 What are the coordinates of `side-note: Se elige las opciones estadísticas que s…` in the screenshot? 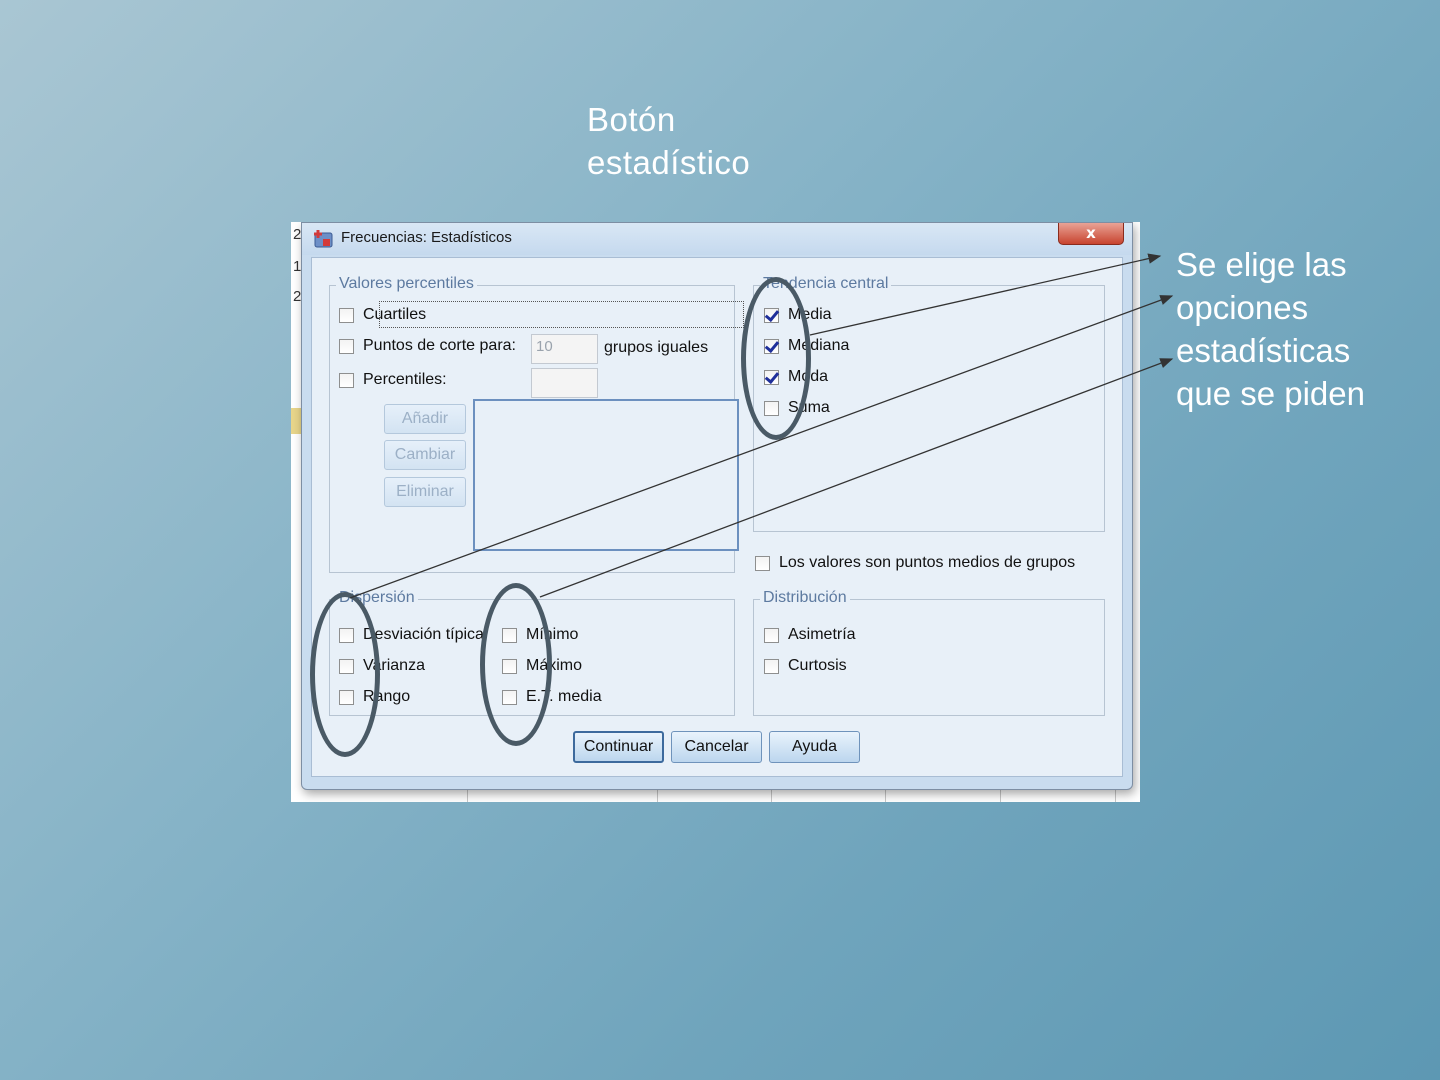 It's located at (1301, 329).